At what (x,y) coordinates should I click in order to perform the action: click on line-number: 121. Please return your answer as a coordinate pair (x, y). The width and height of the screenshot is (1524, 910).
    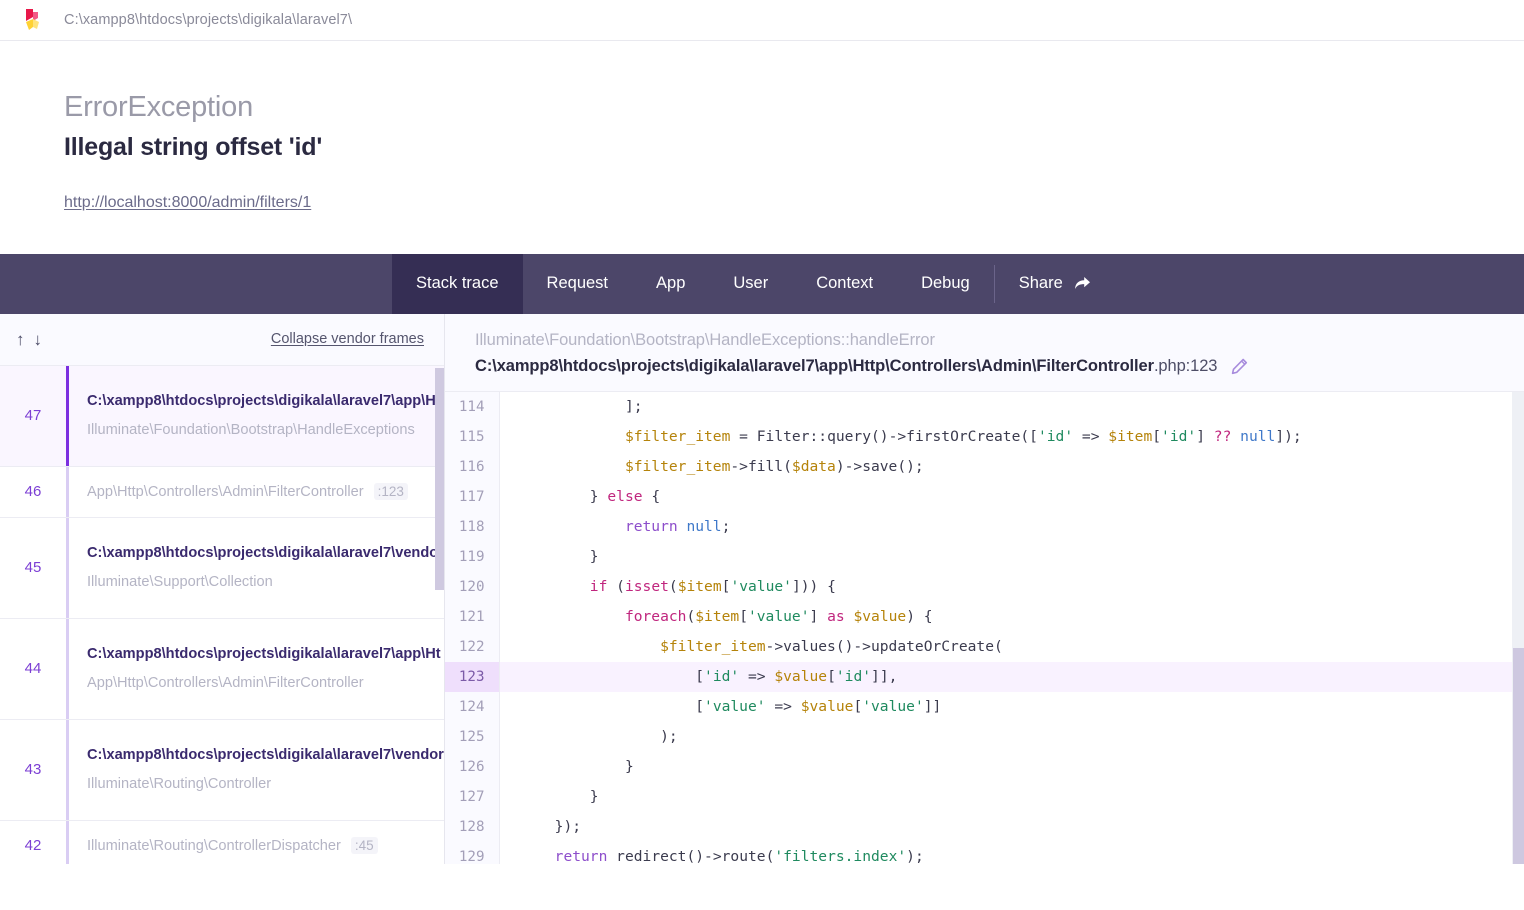
    Looking at the image, I should click on (472, 616).